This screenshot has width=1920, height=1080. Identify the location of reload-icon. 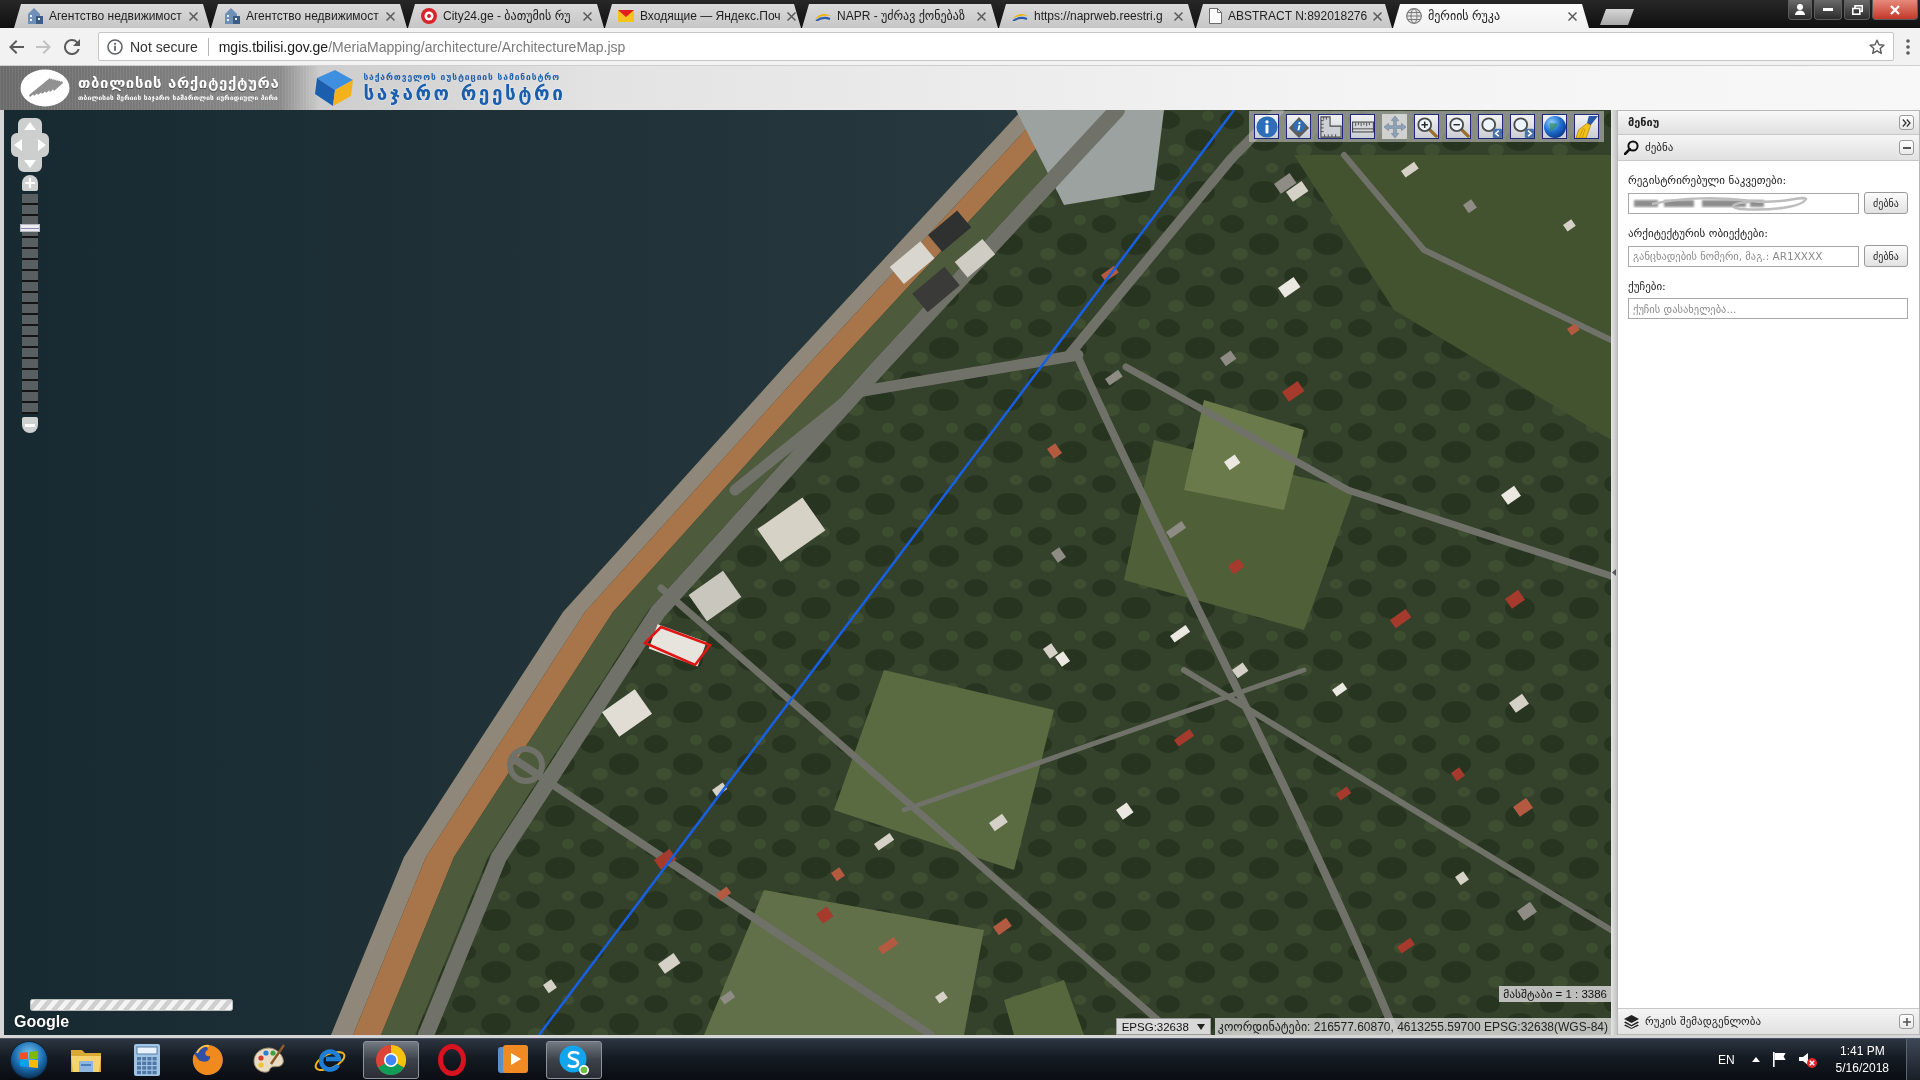
(72, 46).